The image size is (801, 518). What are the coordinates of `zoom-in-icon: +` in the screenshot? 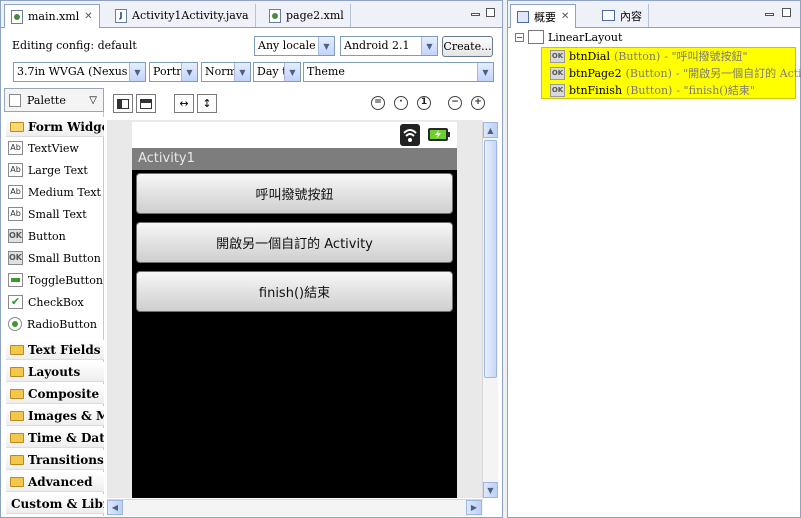 It's located at (478, 103).